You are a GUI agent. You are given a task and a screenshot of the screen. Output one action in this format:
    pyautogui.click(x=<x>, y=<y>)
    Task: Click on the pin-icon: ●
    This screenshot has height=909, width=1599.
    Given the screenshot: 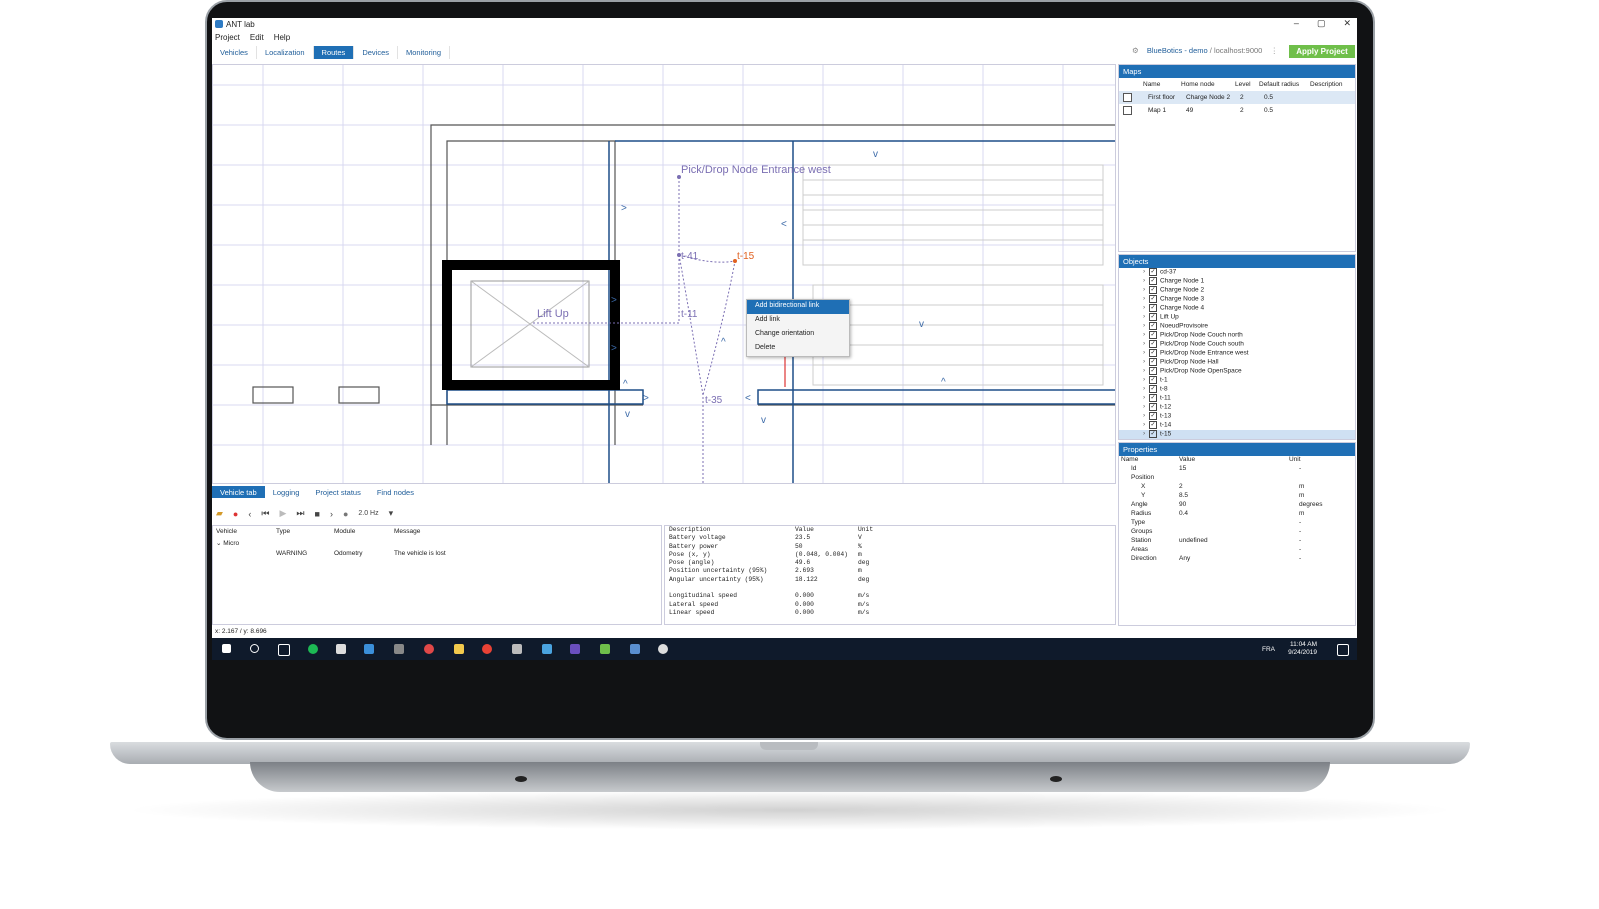 What is the action you would take?
    pyautogui.click(x=235, y=514)
    